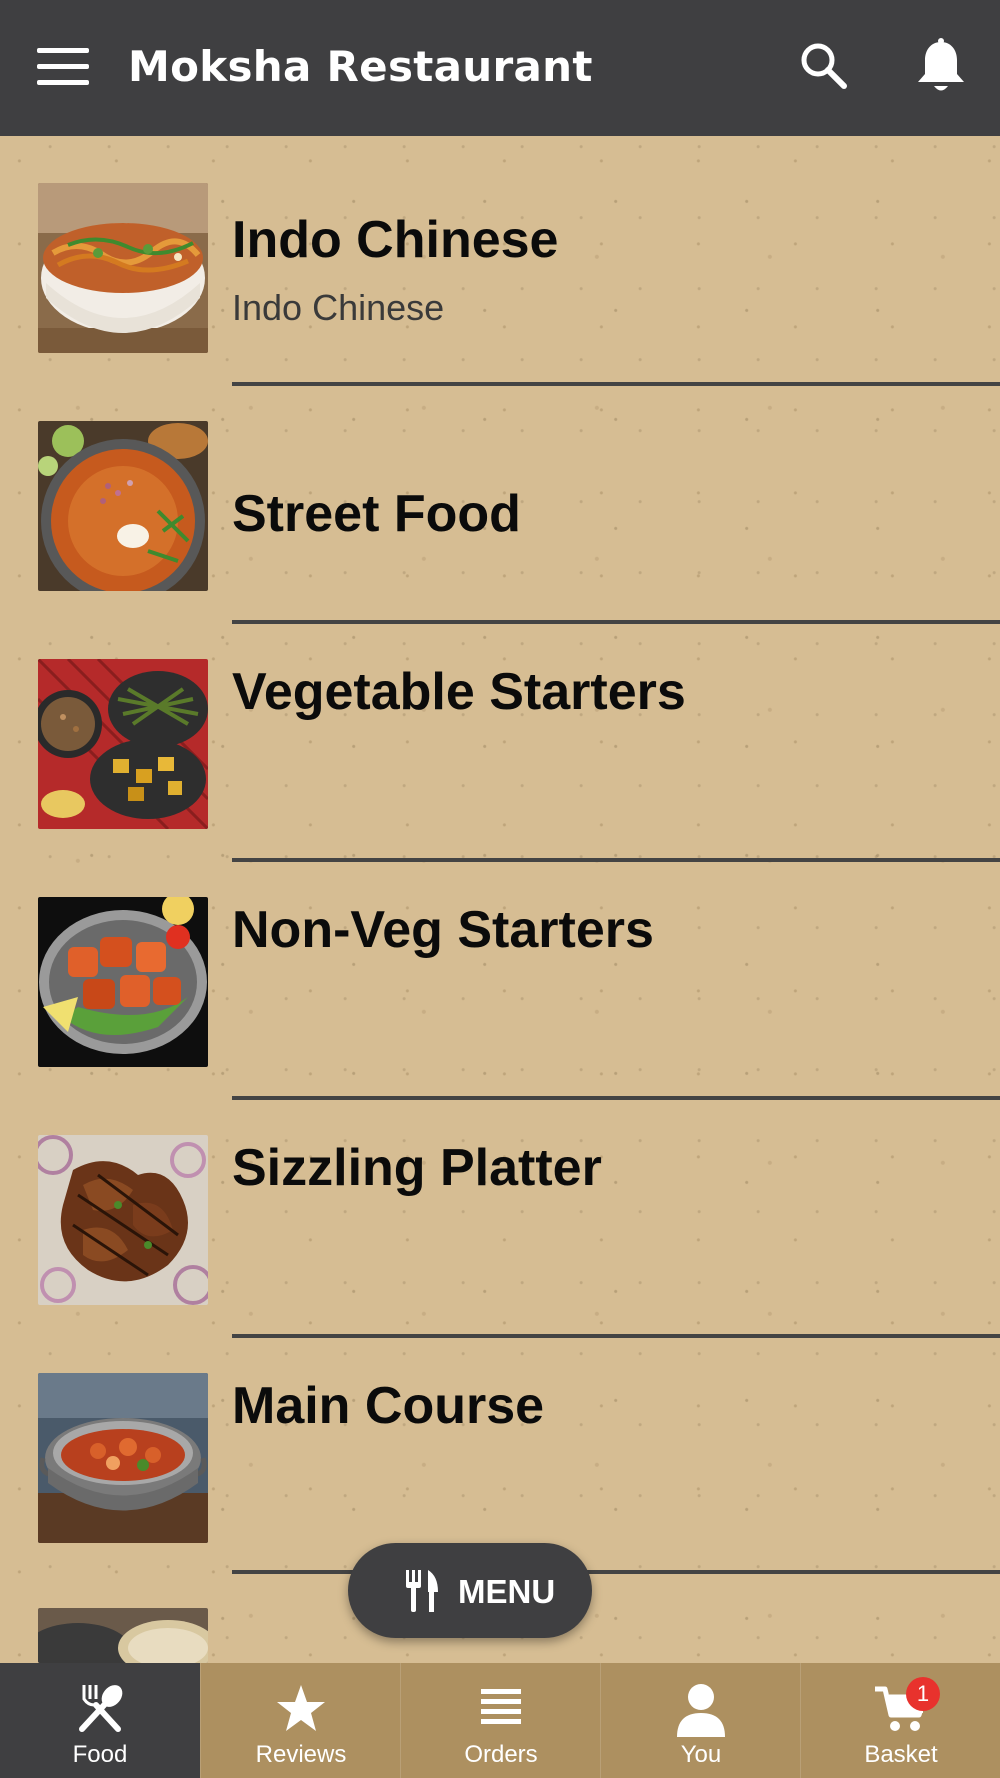 The image size is (1000, 1778). Describe the element at coordinates (500, 1450) in the screenshot. I see `category-item-main-course: Main Course` at that location.